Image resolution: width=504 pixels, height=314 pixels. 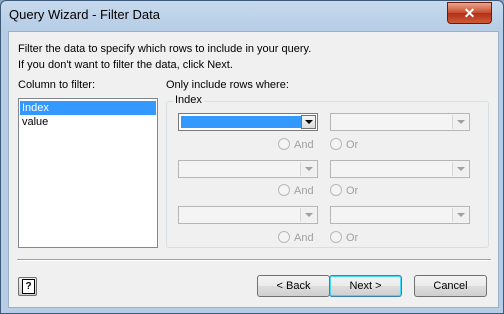 I want to click on row2-or-label: Or, so click(x=352, y=191).